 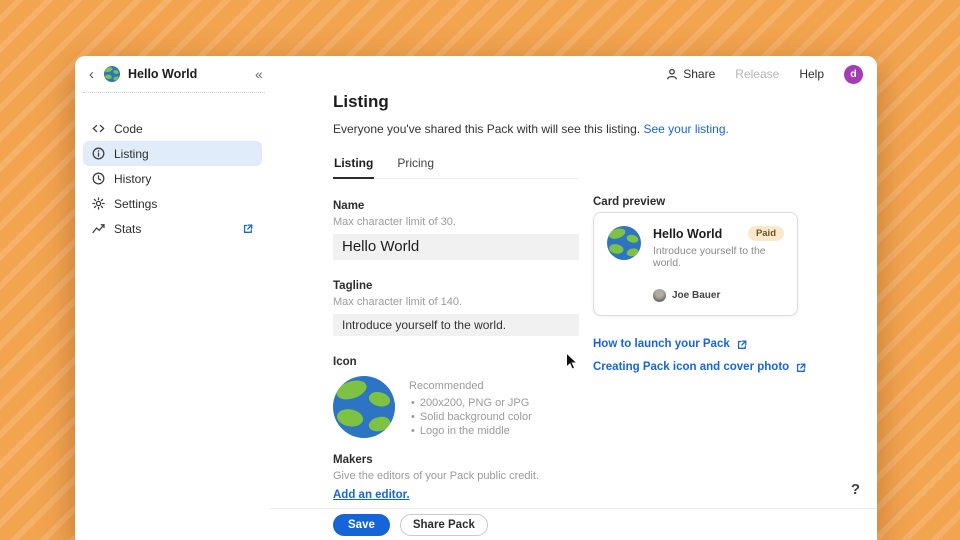 What do you see at coordinates (470, 431) in the screenshot?
I see `recommended-item: Logo in the middle` at bounding box center [470, 431].